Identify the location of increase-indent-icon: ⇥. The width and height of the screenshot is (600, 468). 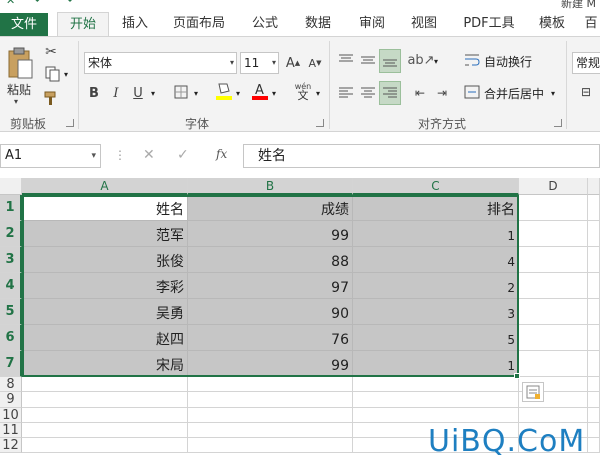
(442, 93).